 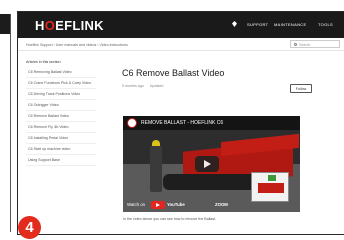 What do you see at coordinates (61, 138) in the screenshot?
I see `sidebar-item: C6 Installing Pedal Video` at bounding box center [61, 138].